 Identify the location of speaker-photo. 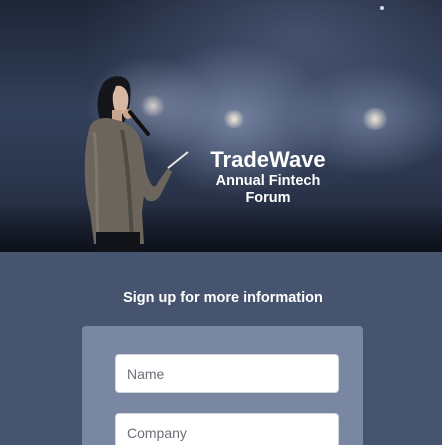
(136, 164).